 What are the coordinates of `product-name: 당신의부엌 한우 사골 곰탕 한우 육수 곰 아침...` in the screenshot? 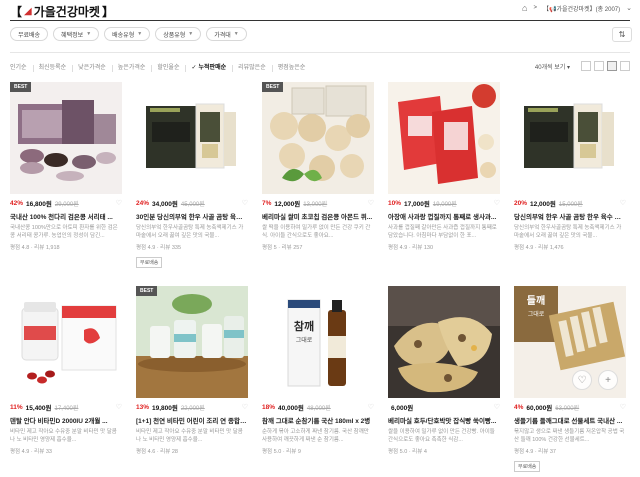 It's located at (570, 216).